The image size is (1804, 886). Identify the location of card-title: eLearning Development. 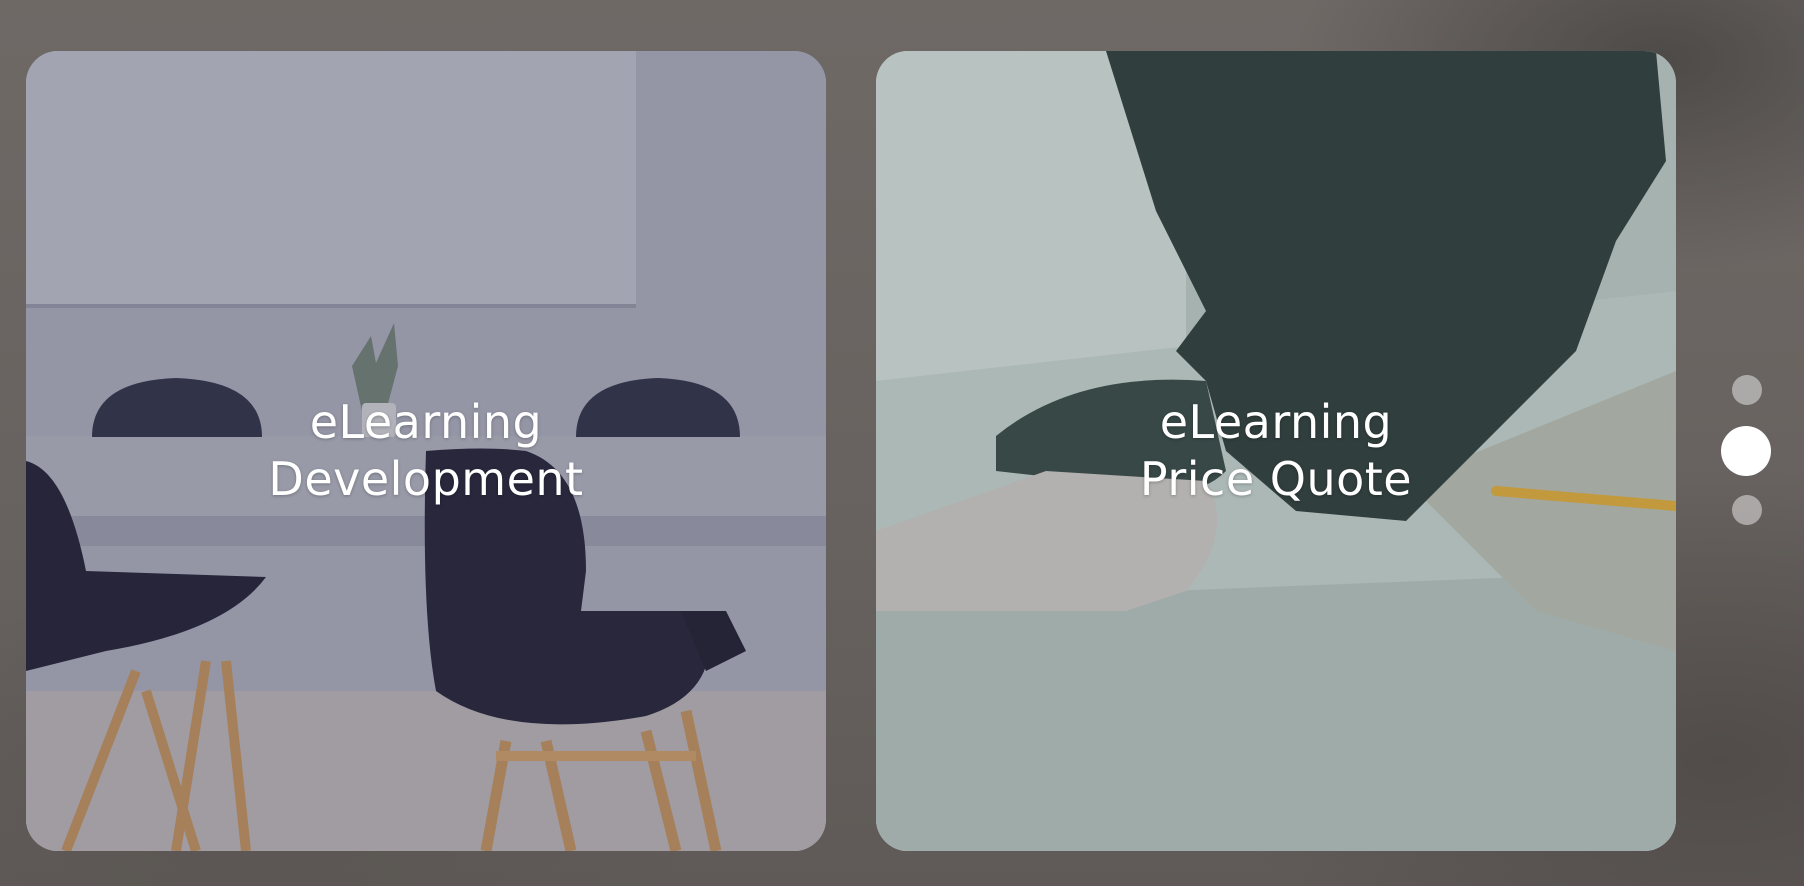
(426, 451).